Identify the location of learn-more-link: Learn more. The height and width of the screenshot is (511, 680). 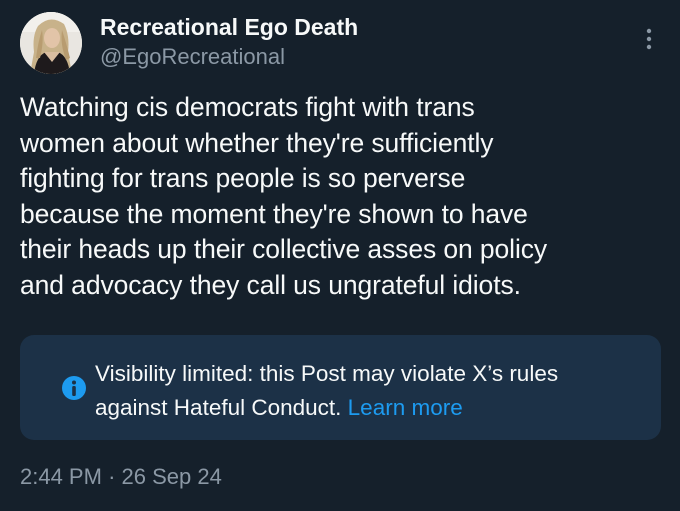
(405, 407).